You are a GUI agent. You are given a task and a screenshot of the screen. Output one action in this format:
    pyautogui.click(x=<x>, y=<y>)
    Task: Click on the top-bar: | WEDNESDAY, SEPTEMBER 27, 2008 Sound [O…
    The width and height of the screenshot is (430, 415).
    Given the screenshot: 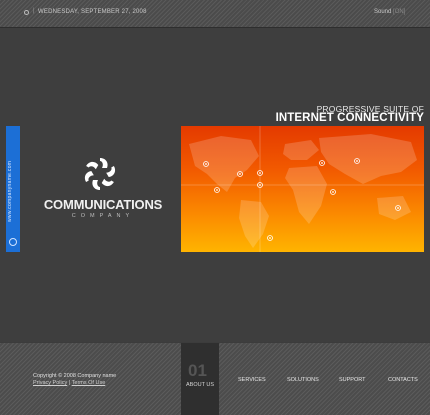 What is the action you would take?
    pyautogui.click(x=215, y=14)
    